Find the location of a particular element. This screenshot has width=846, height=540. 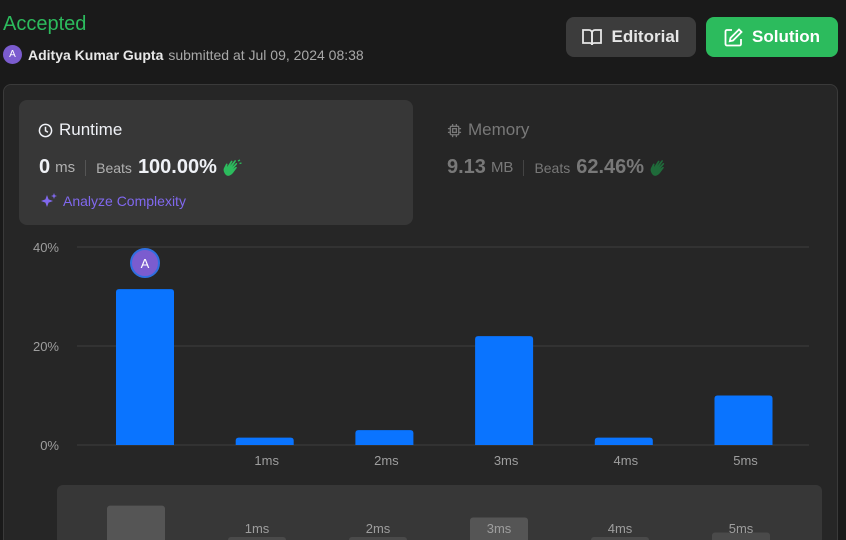

mini-tick-label: 1ms is located at coordinates (257, 528).